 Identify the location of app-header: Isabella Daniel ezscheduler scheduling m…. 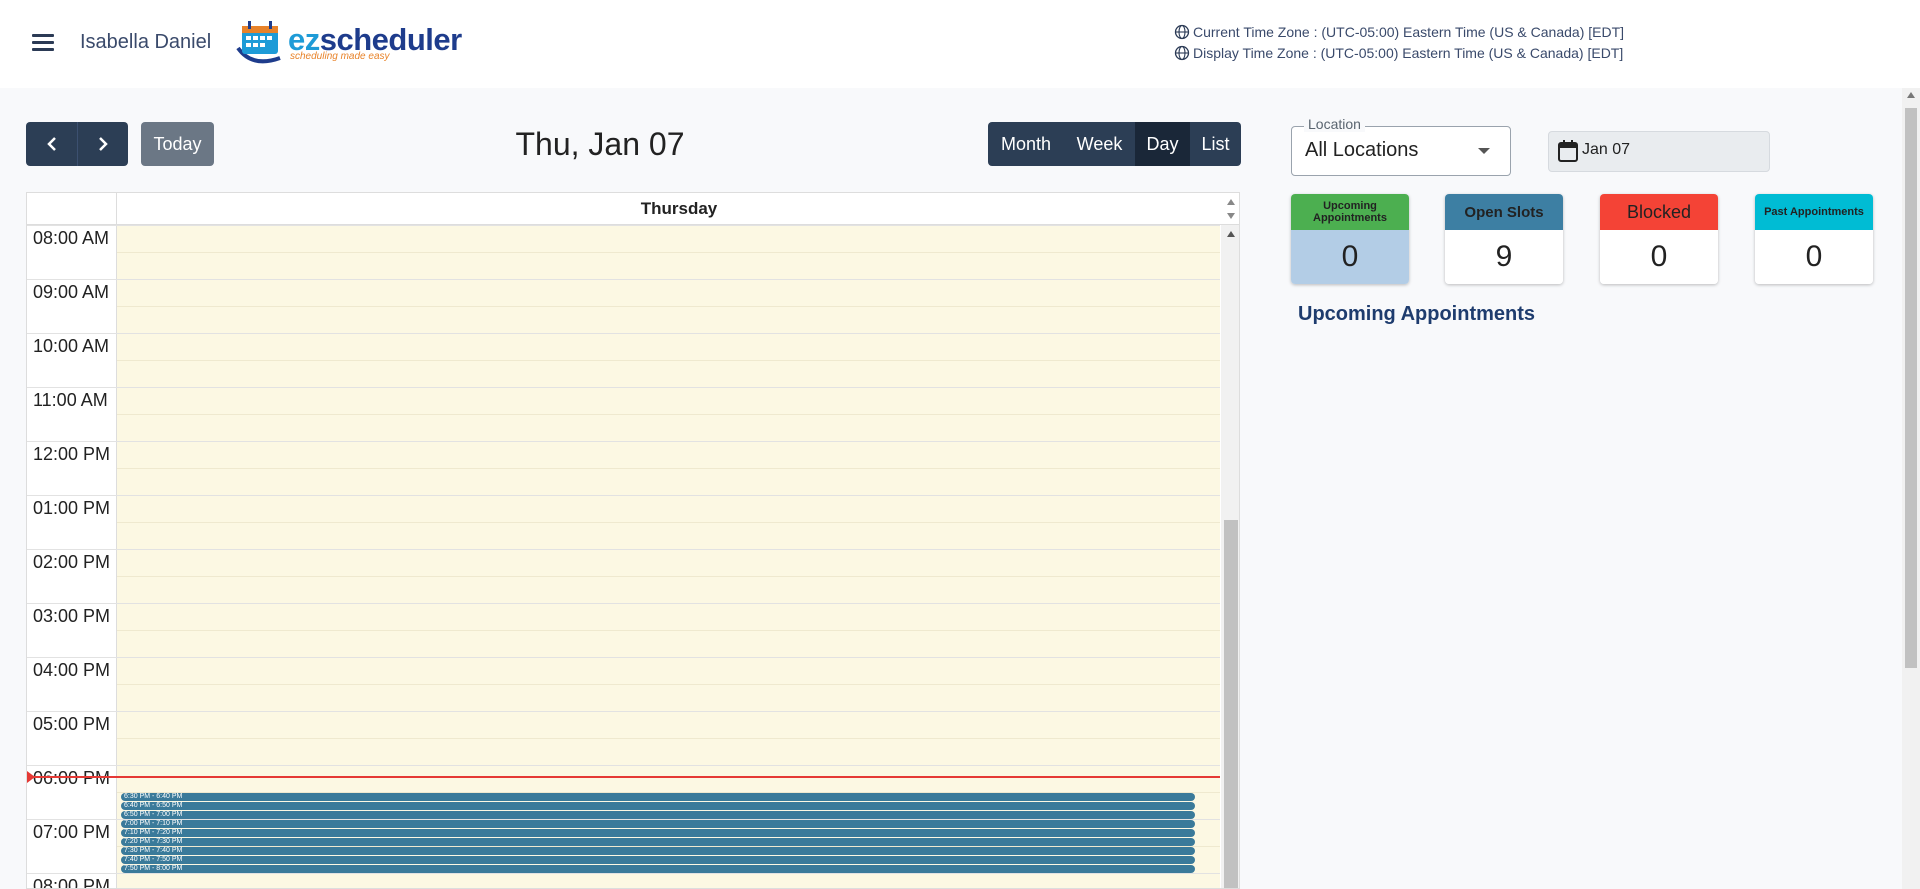
(960, 44).